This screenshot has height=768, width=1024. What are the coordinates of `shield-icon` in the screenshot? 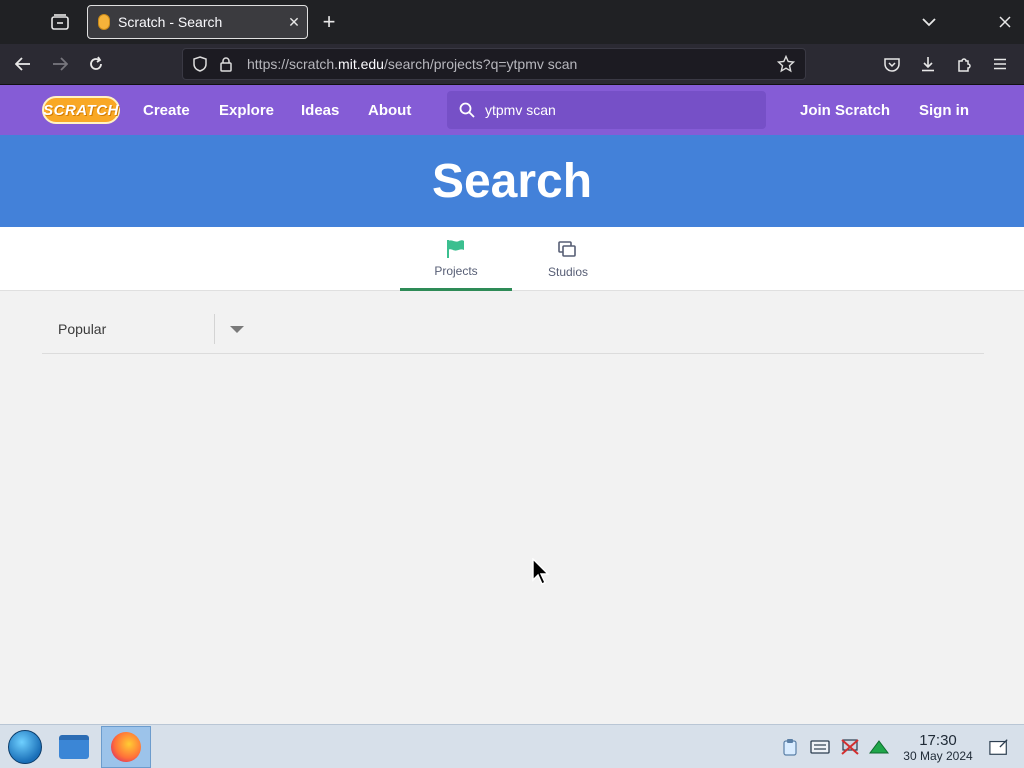 It's located at (200, 64).